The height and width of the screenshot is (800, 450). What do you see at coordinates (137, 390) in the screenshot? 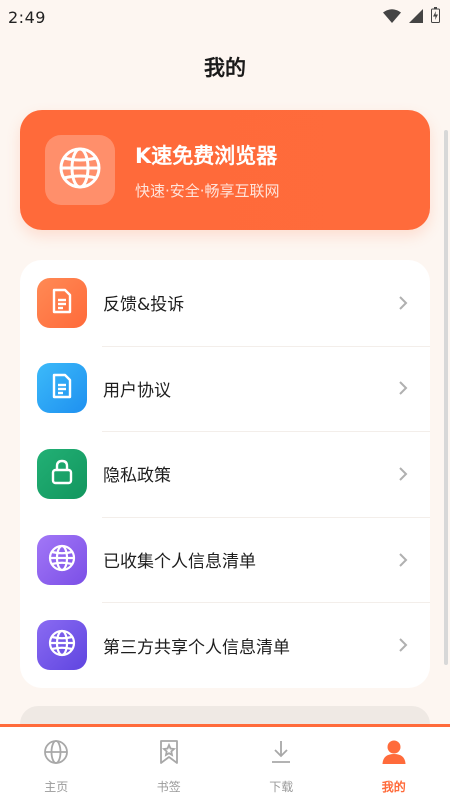
I see `menu-label: 用户协议` at bounding box center [137, 390].